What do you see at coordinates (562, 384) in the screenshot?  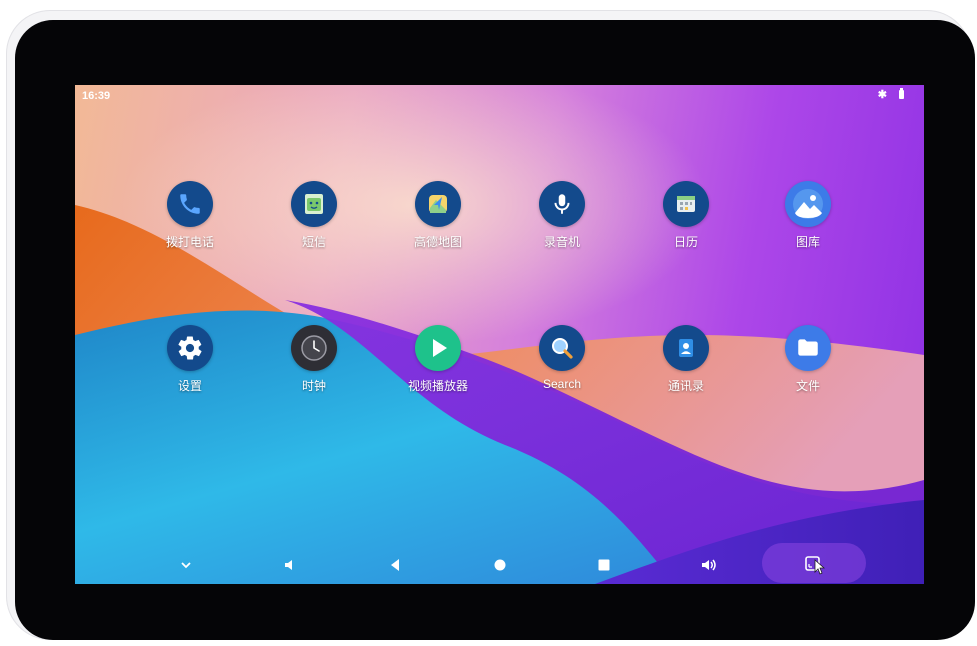 I see `app-label: Search` at bounding box center [562, 384].